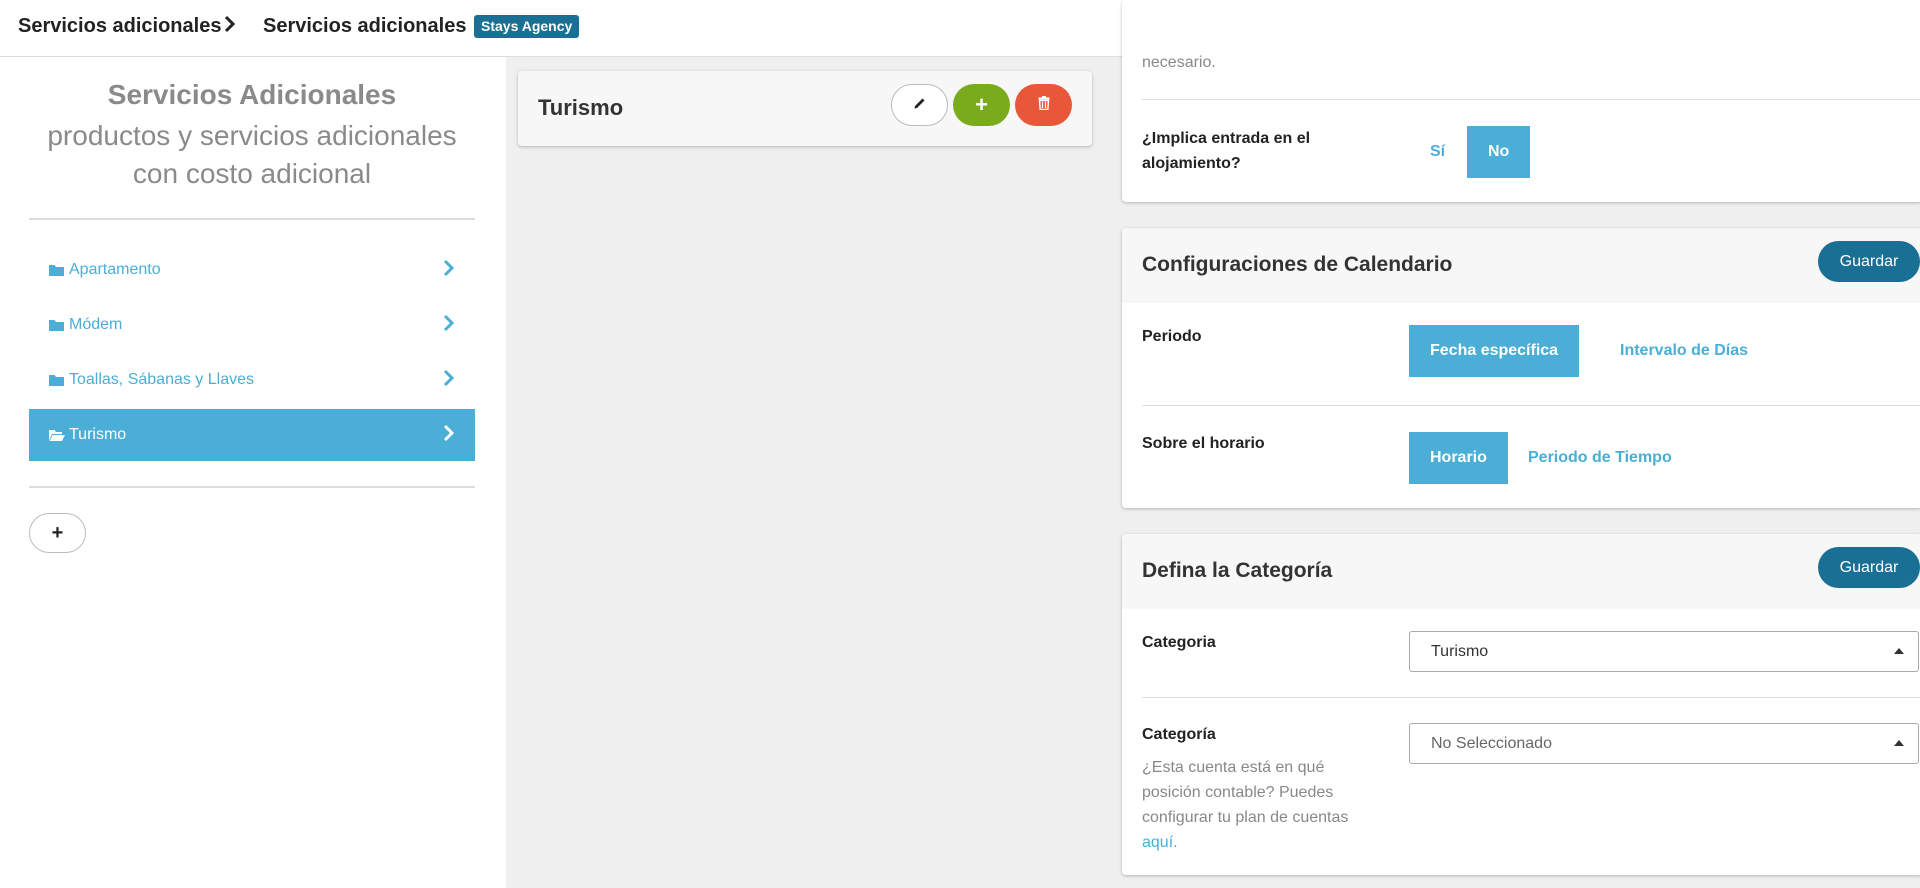  Describe the element at coordinates (1458, 458) in the screenshot. I see `schedule-option-horario: Horario` at that location.